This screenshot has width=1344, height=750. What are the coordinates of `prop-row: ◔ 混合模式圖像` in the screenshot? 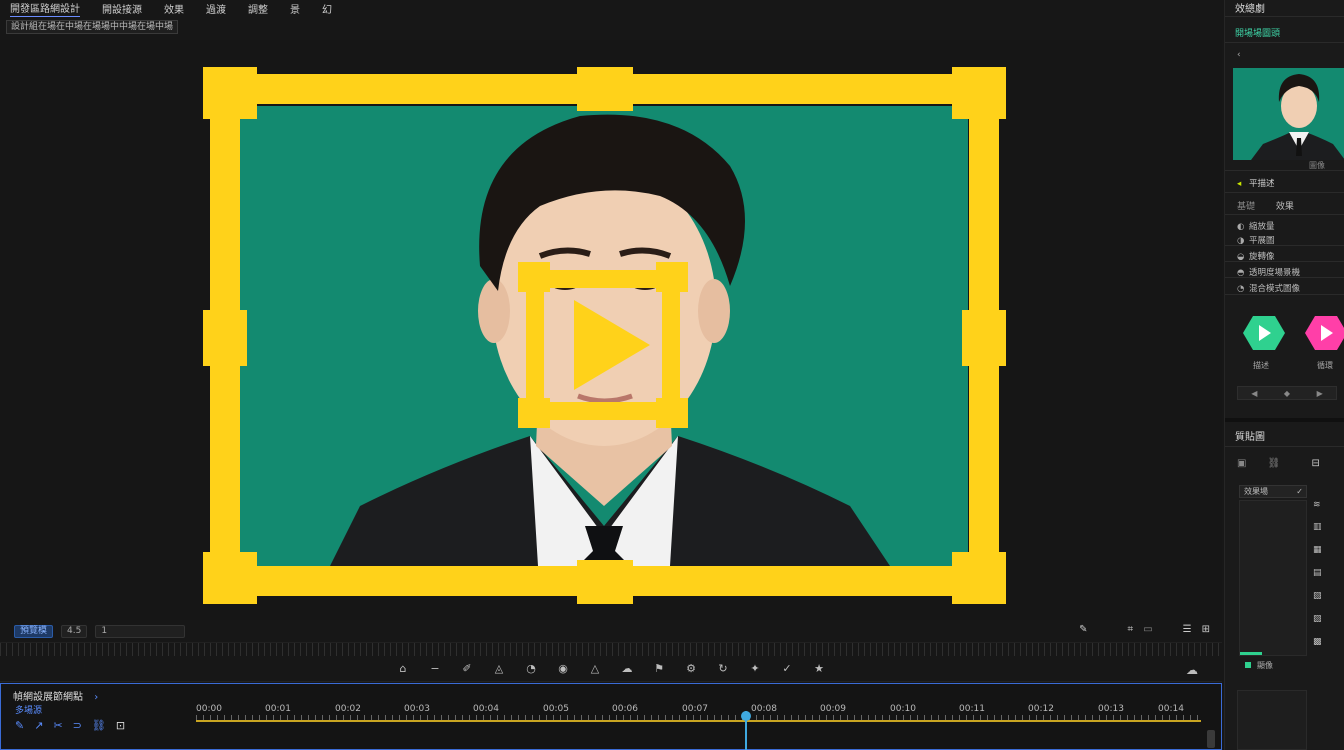 It's located at (1268, 288).